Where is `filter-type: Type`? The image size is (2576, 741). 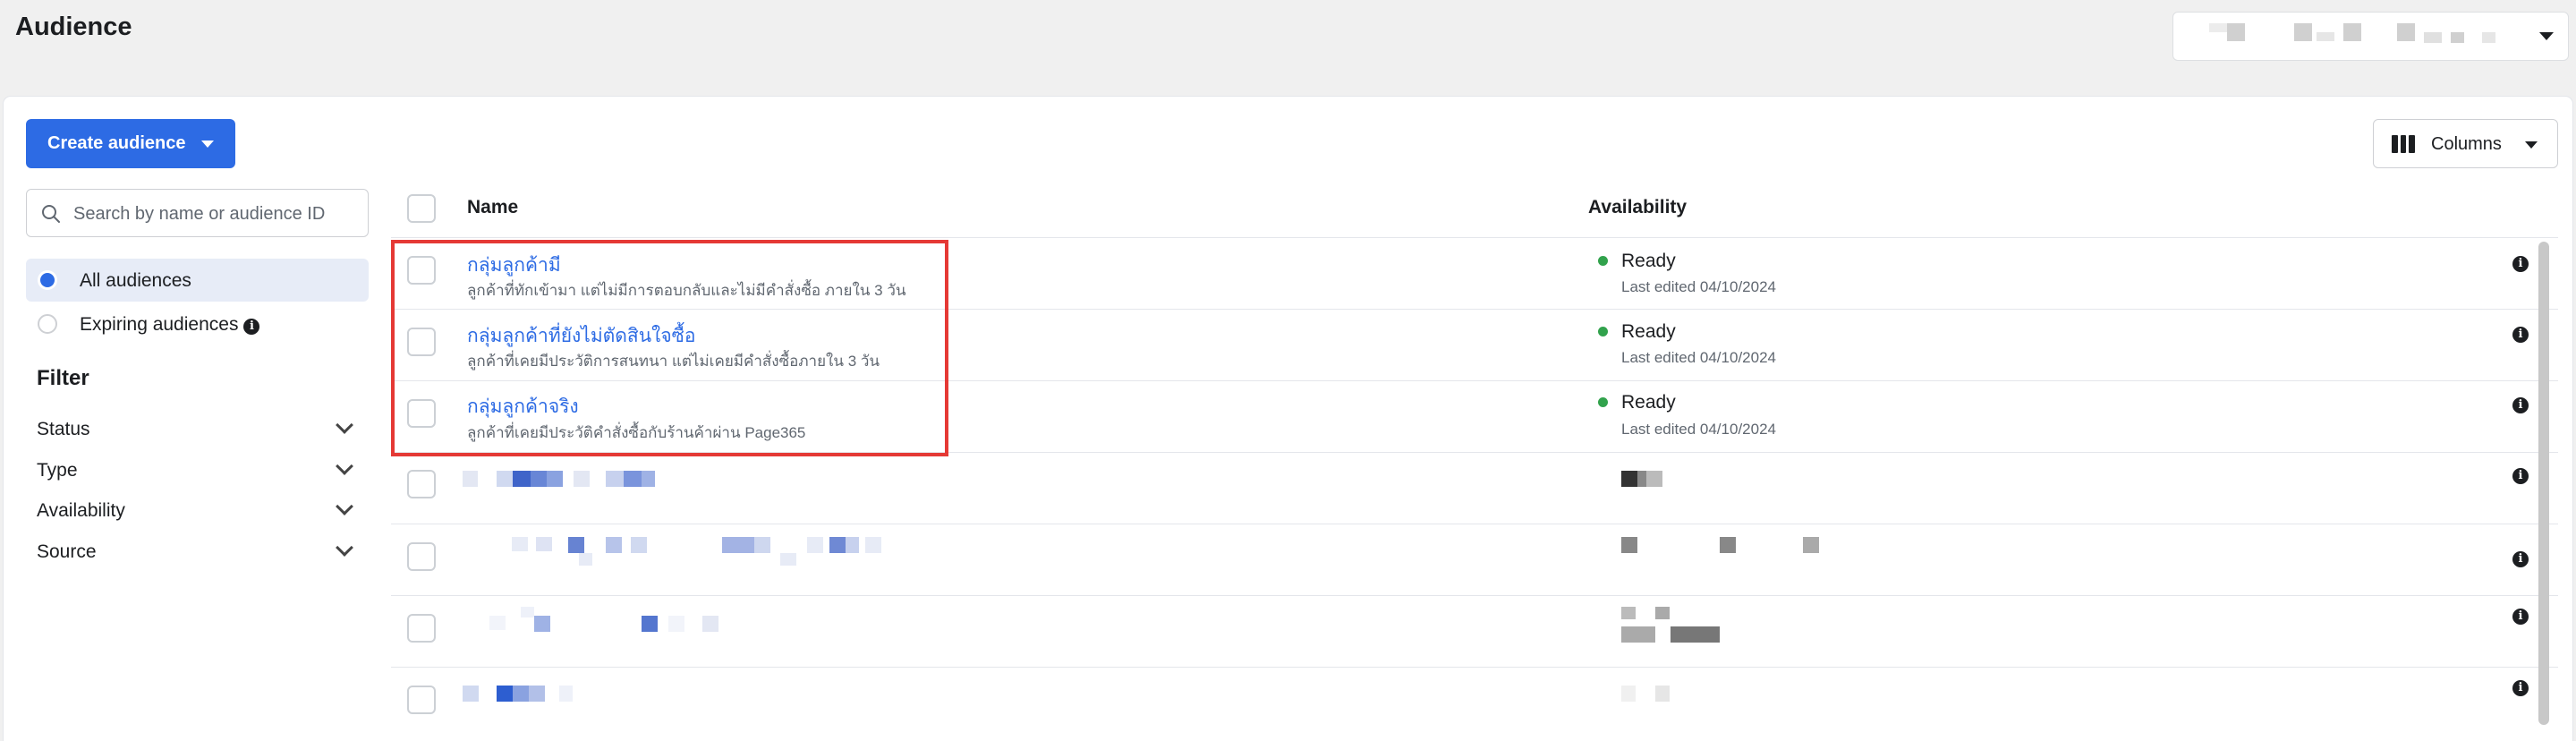 filter-type: Type is located at coordinates (196, 471).